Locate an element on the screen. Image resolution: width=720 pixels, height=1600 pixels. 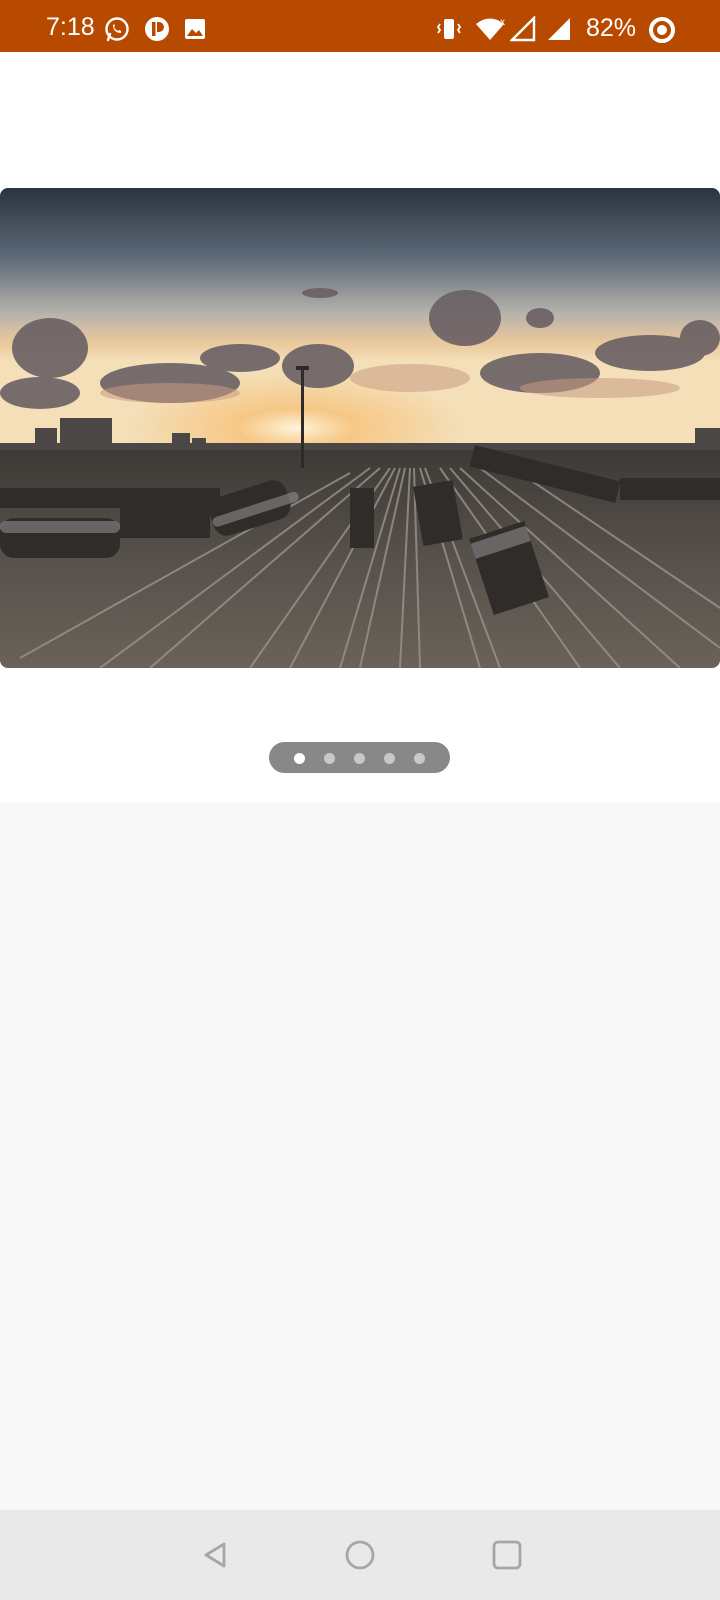
home-button is located at coordinates (360, 1555).